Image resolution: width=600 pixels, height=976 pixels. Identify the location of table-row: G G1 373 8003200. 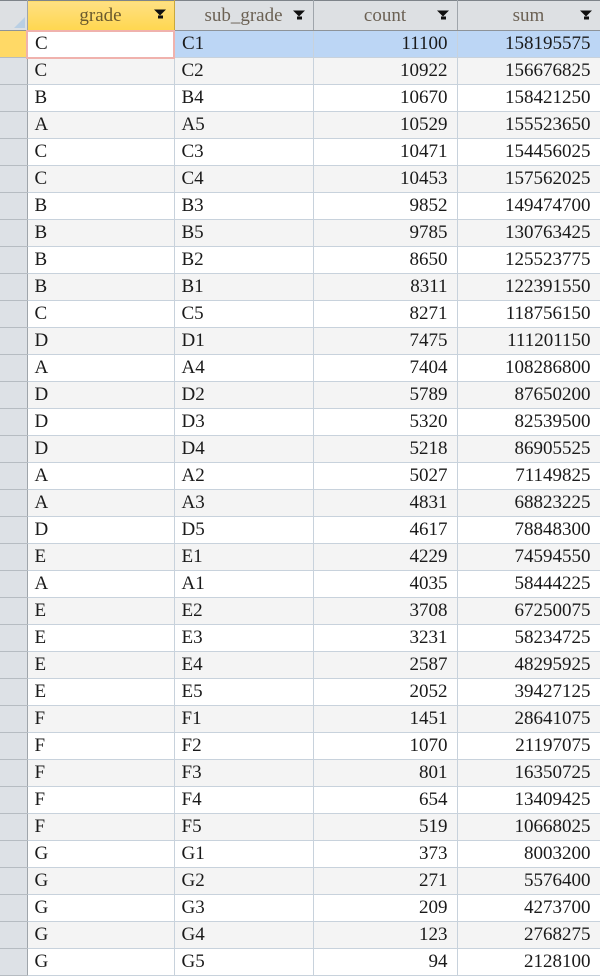
(300, 854).